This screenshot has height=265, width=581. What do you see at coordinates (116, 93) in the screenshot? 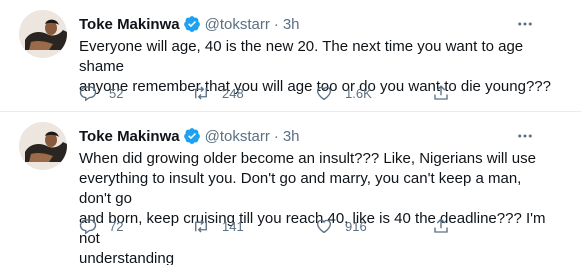
I see `reply-count: 52` at bounding box center [116, 93].